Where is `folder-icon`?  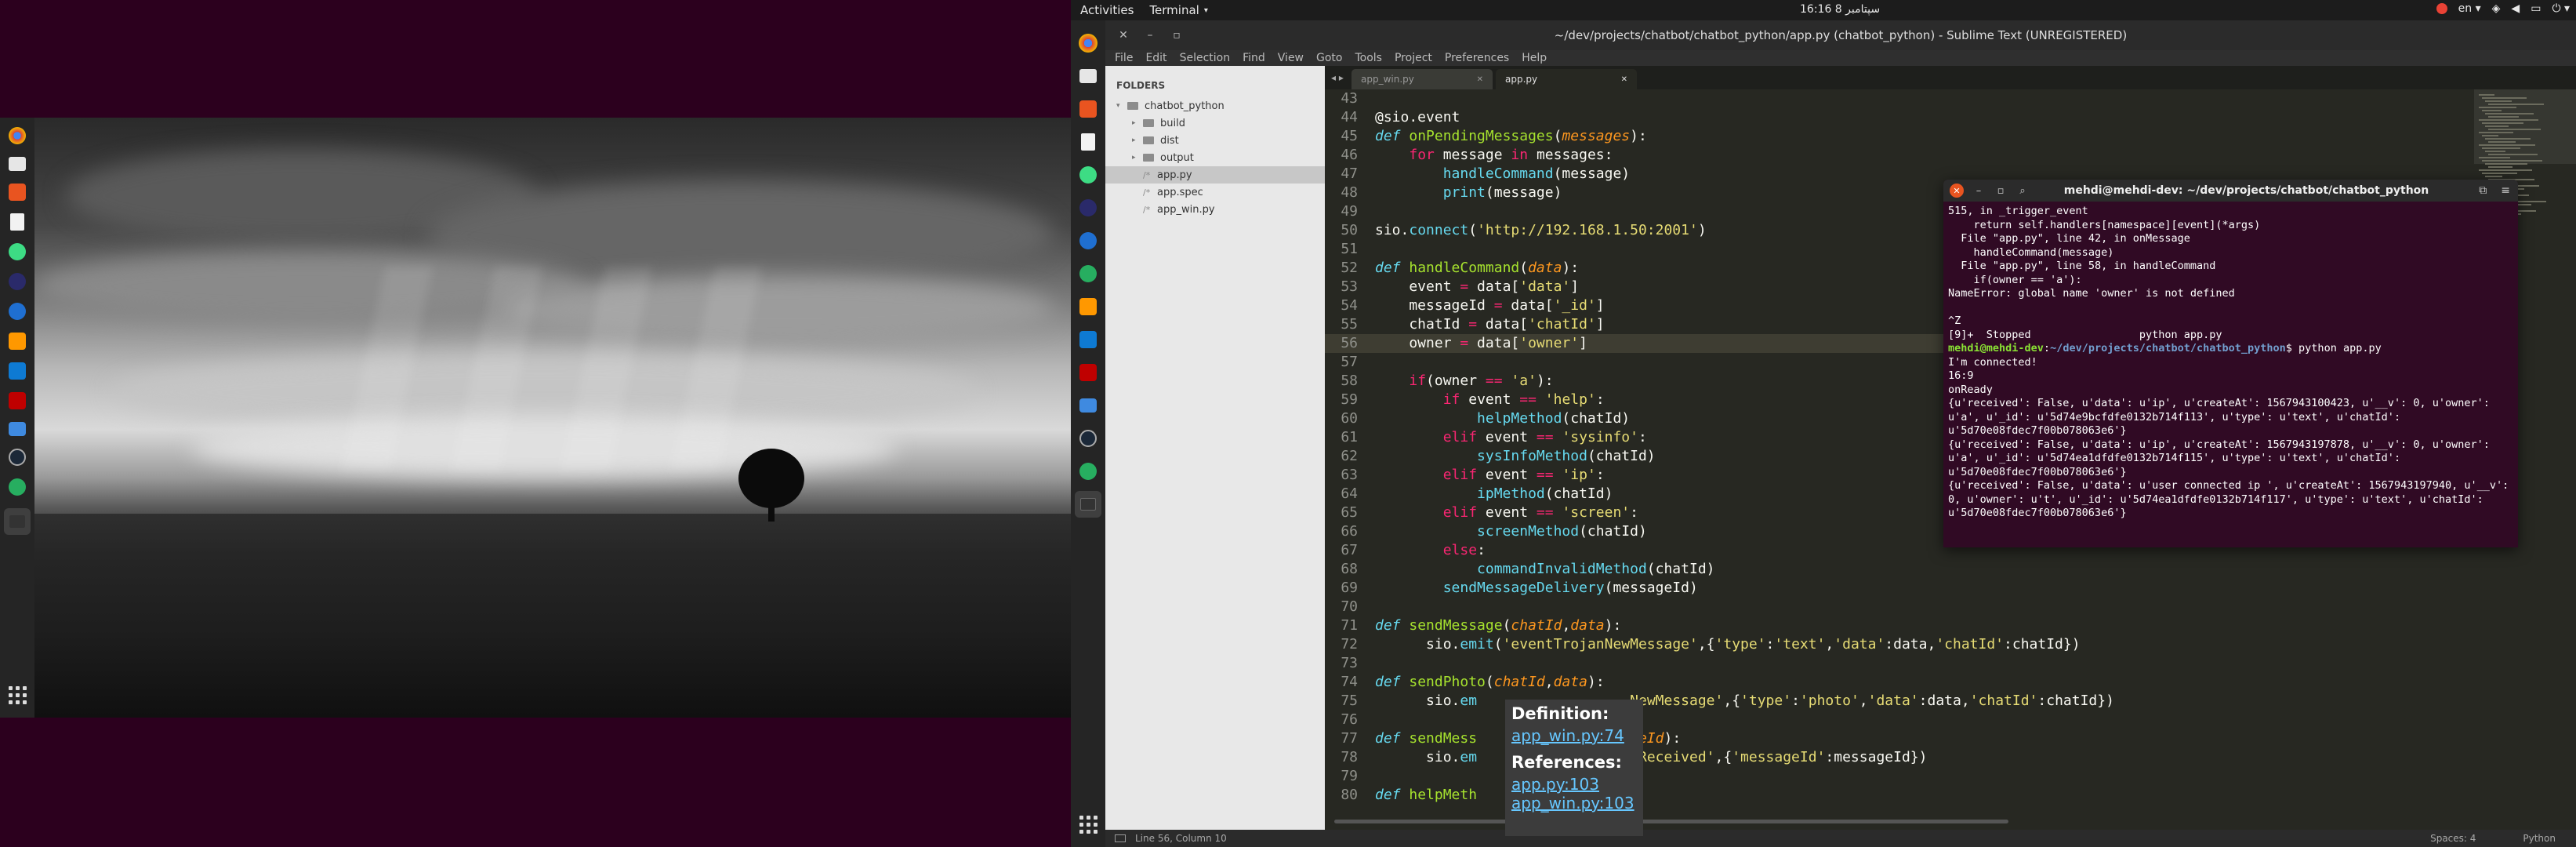 folder-icon is located at coordinates (1148, 140).